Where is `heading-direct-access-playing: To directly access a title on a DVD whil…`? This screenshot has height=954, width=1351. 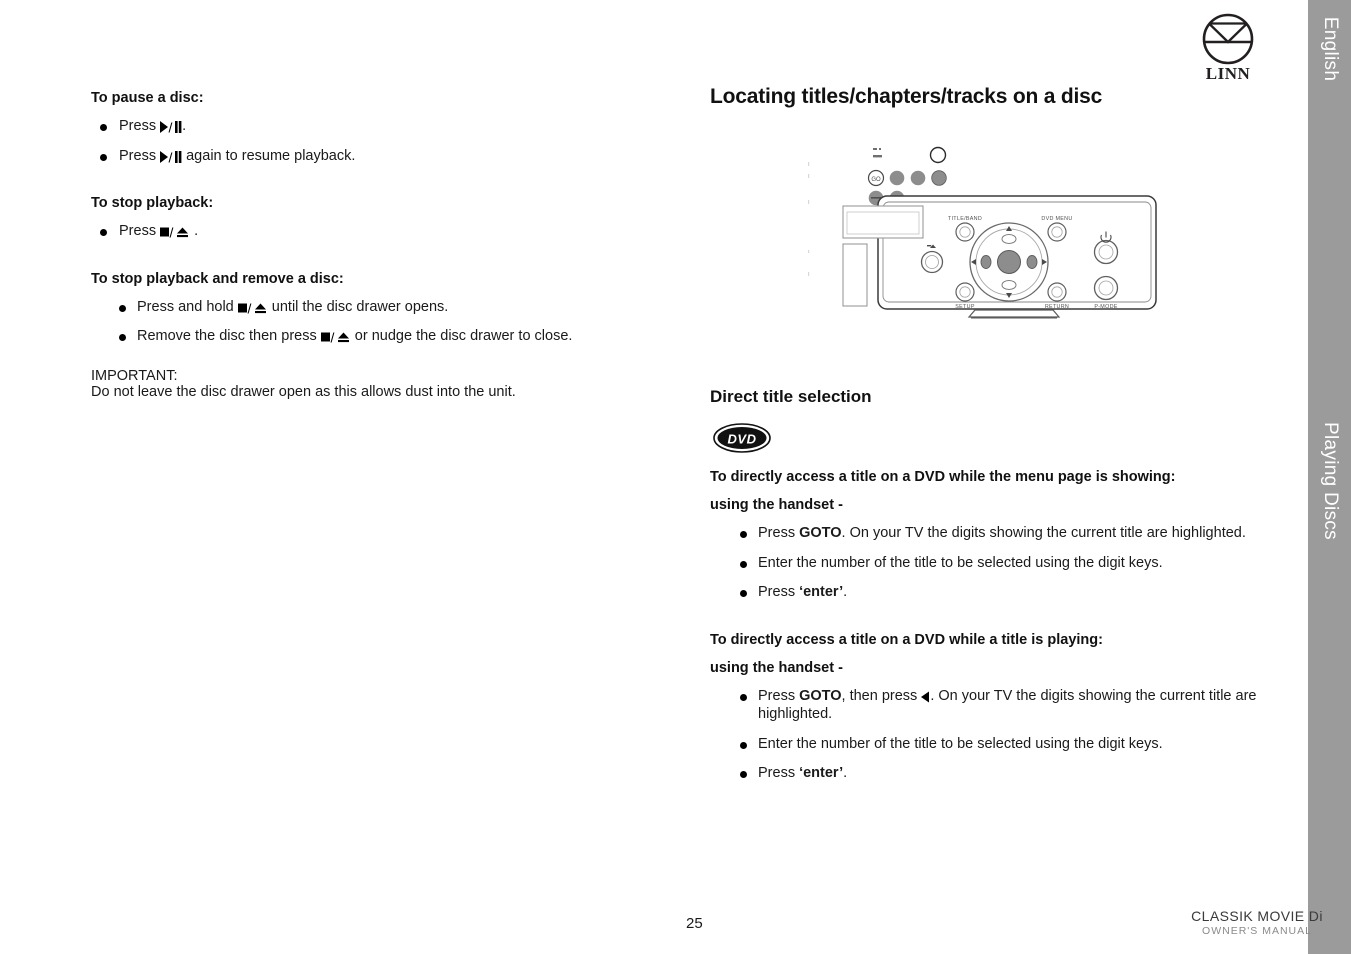 heading-direct-access-playing: To directly access a title on a DVD whil… is located at coordinates (906, 639).